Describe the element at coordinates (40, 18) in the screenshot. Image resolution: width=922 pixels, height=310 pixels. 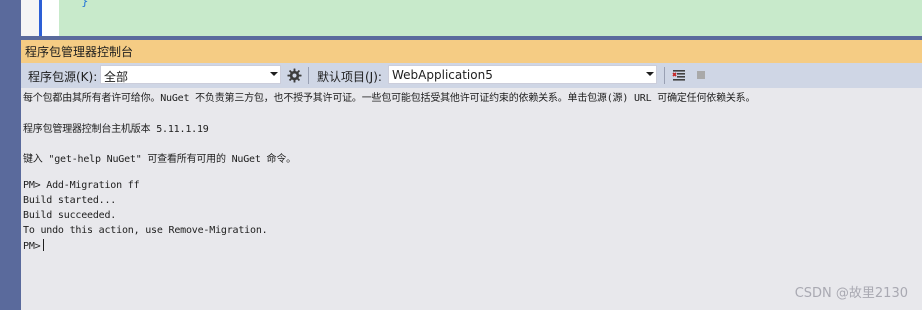
I see `change-marker` at that location.